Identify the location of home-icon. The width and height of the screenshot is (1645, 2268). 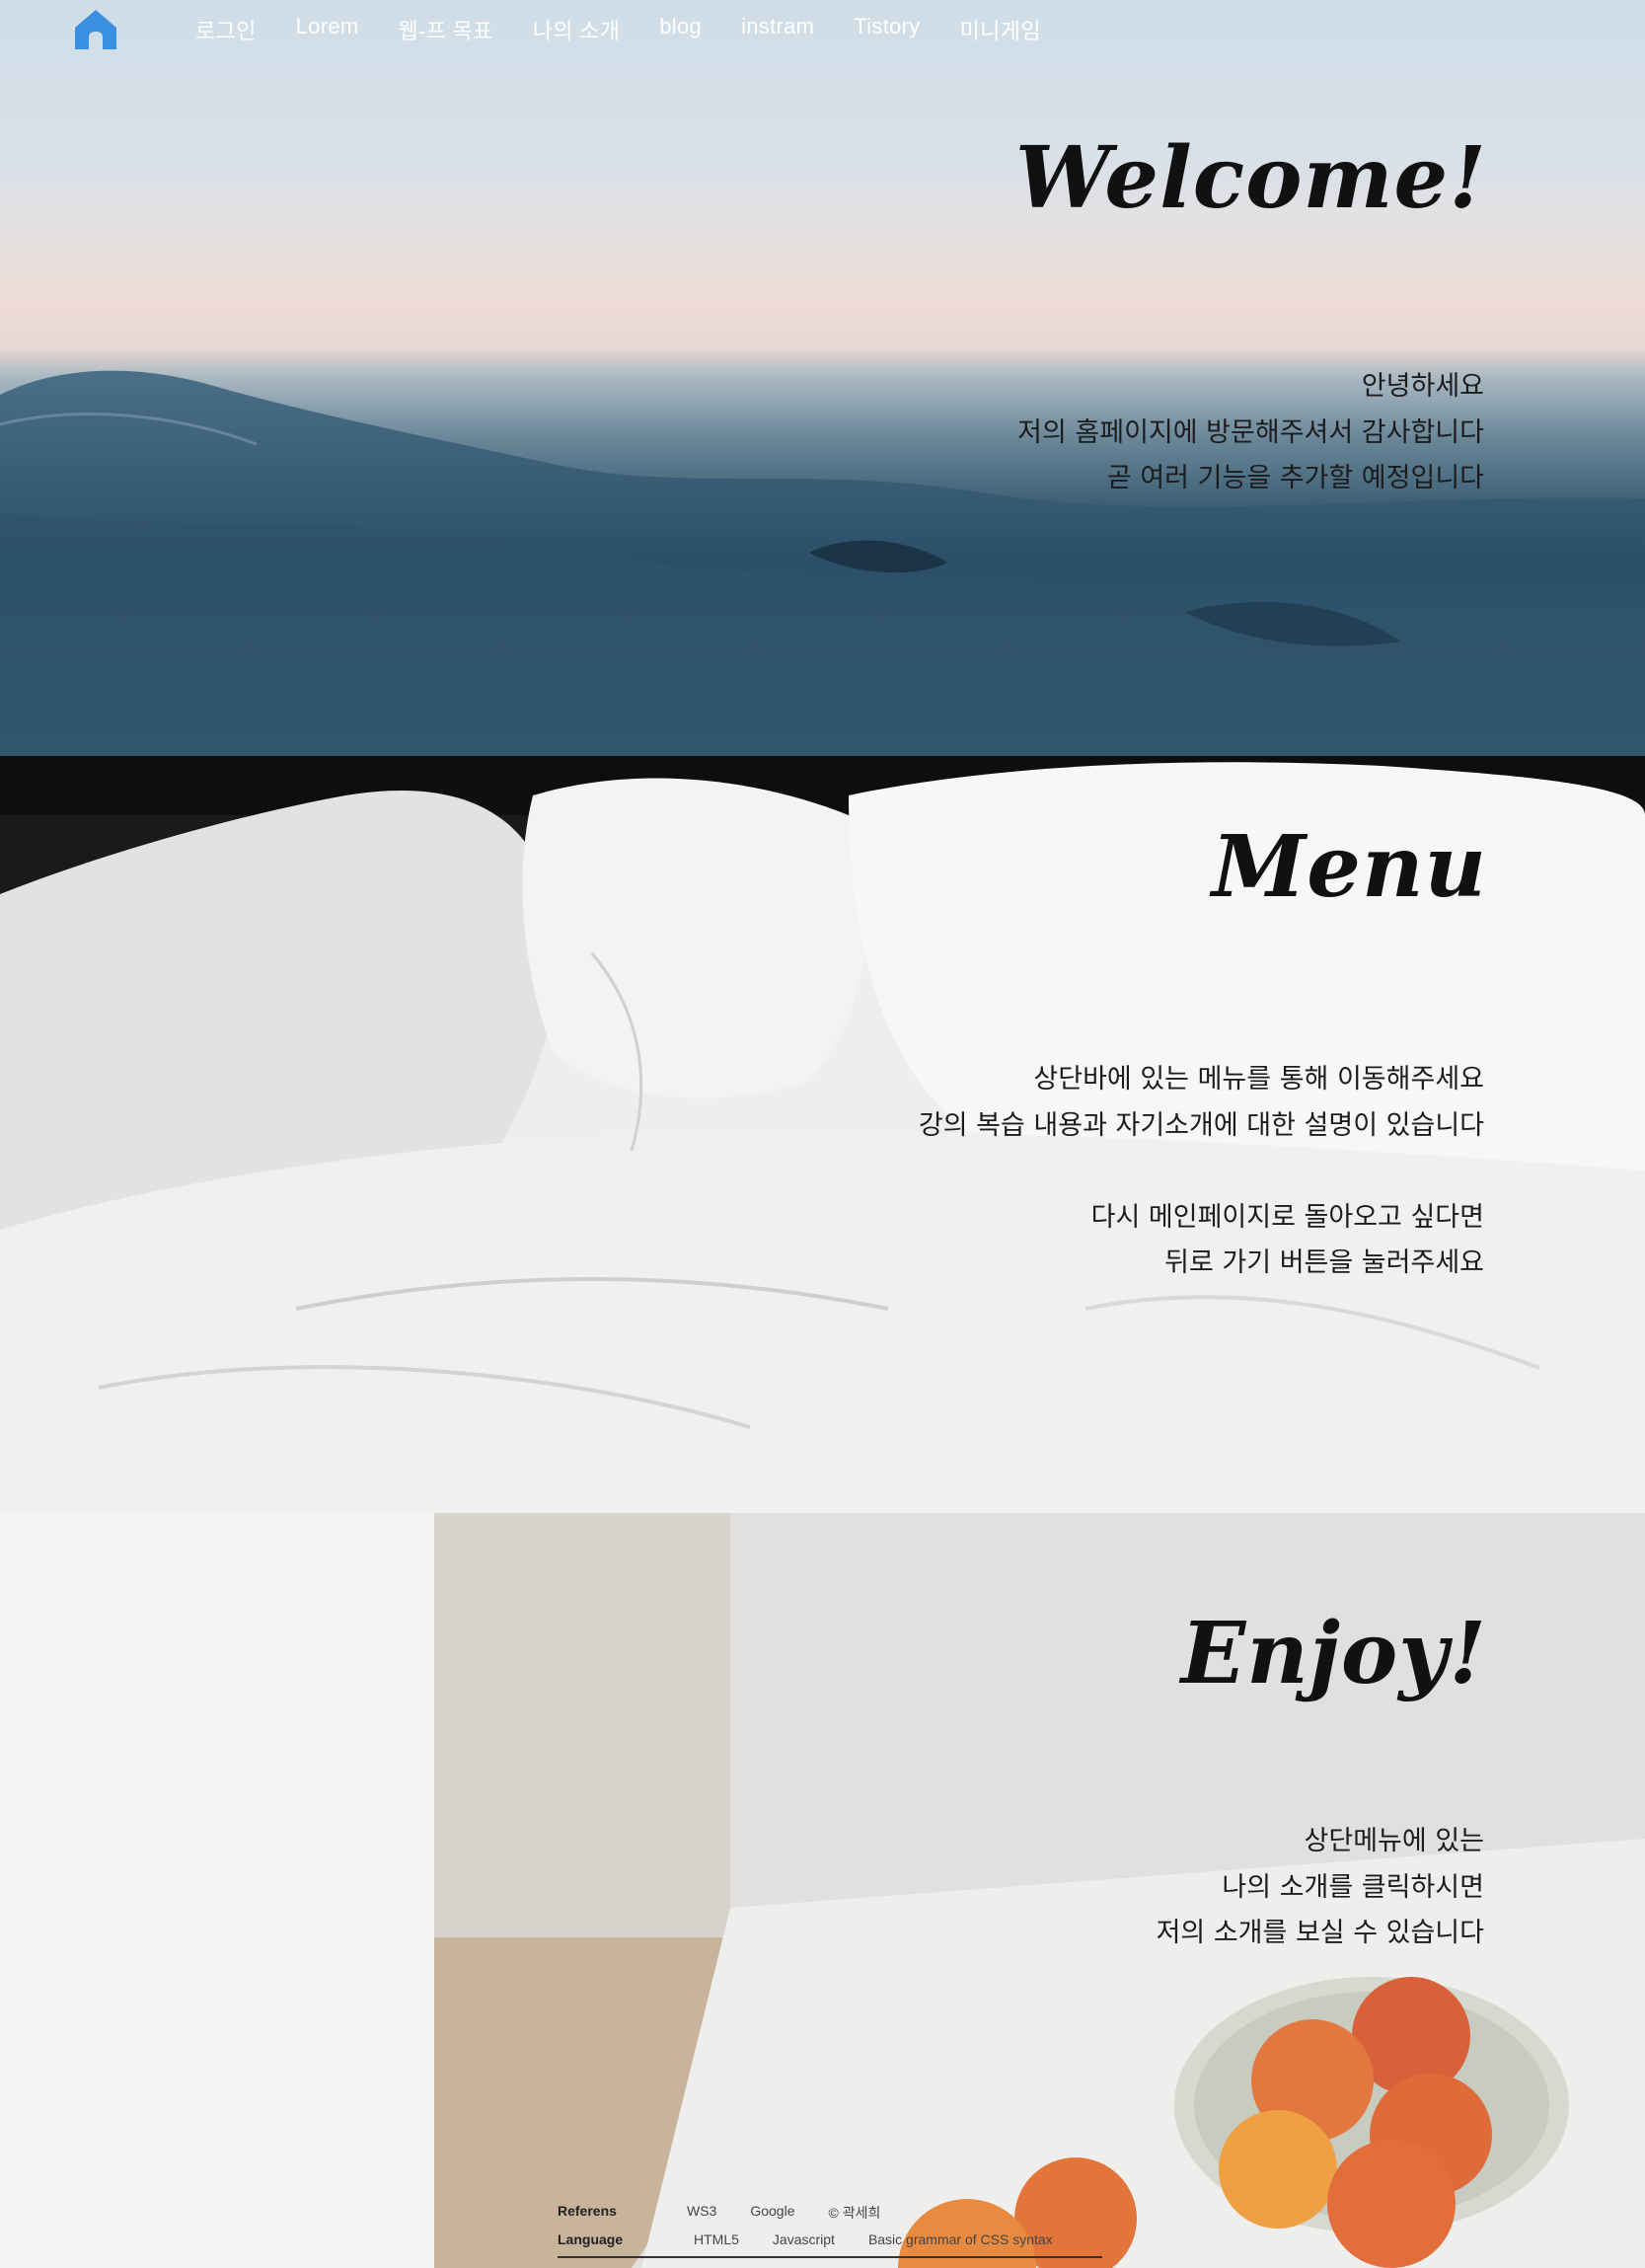
(95, 30).